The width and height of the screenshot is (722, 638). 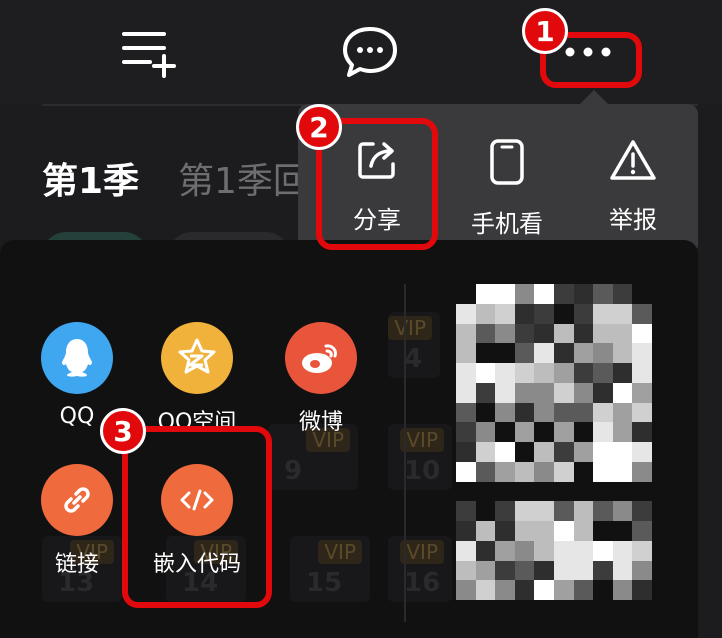 I want to click on weibo-icon, so click(x=321, y=358).